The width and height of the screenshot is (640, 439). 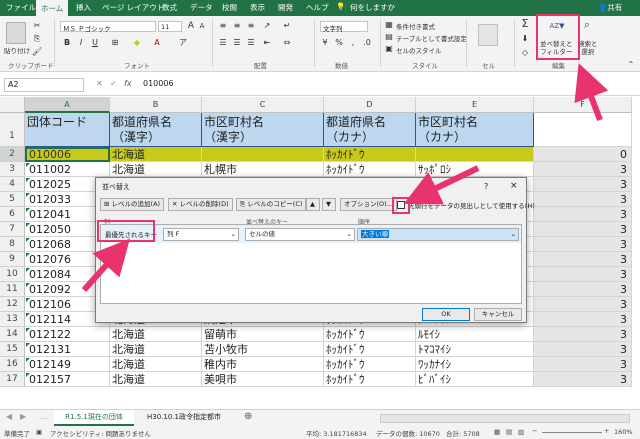 What do you see at coordinates (67, 105) in the screenshot?
I see `column-header: A` at bounding box center [67, 105].